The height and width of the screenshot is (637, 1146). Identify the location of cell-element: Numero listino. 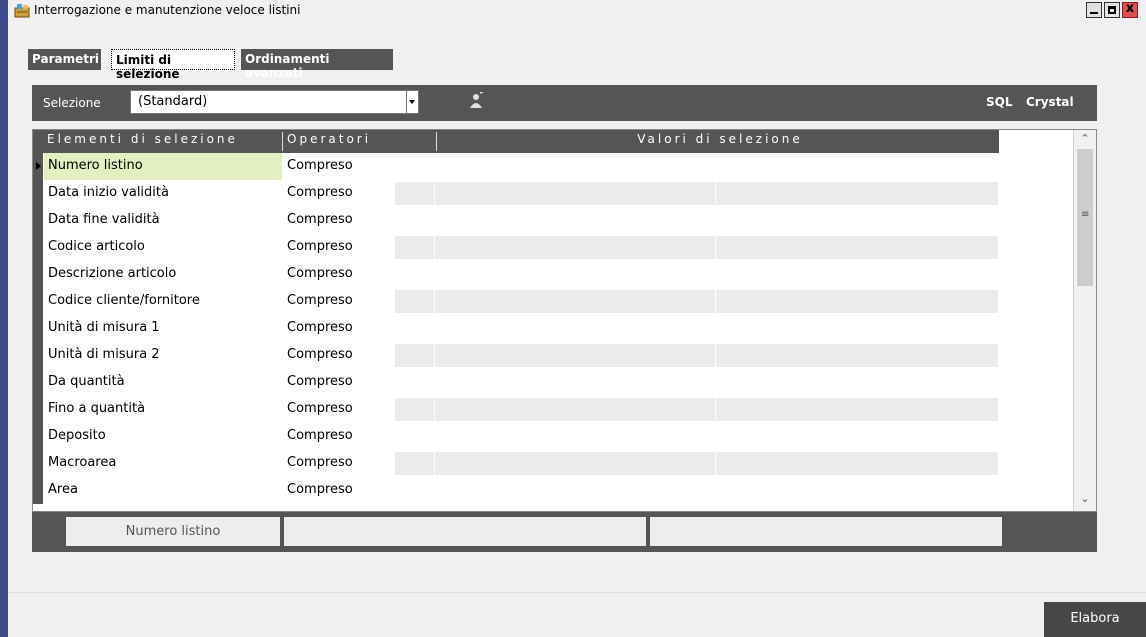
(163, 166).